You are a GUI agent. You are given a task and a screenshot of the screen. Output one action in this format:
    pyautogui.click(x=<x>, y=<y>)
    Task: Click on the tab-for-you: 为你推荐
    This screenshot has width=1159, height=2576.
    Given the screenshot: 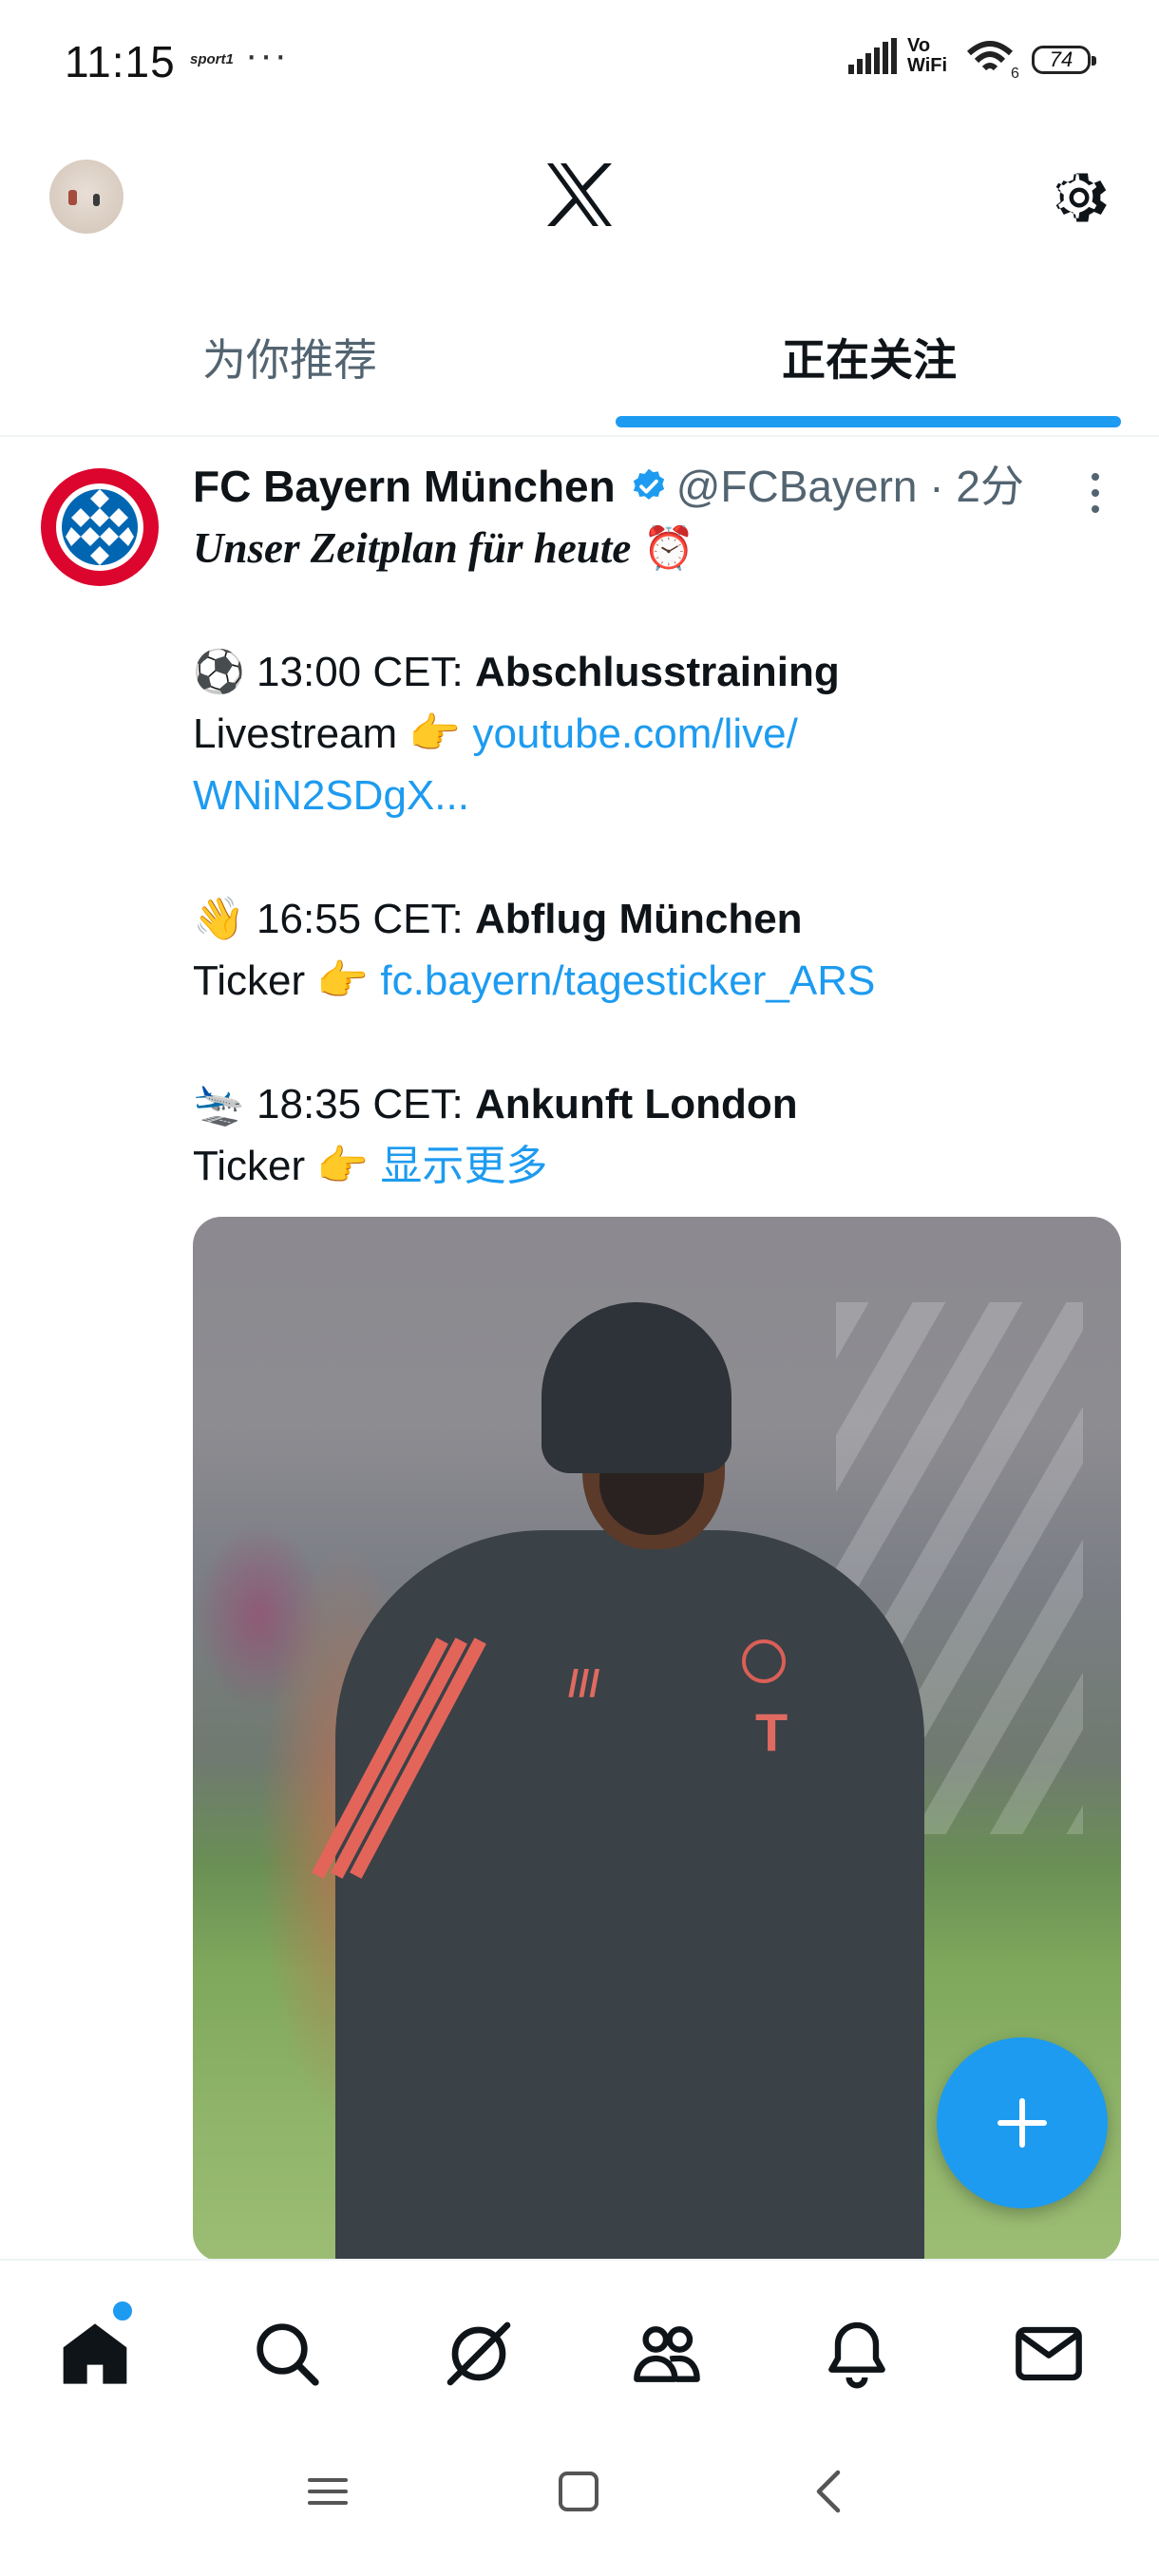 What is the action you would take?
    pyautogui.click(x=290, y=360)
    